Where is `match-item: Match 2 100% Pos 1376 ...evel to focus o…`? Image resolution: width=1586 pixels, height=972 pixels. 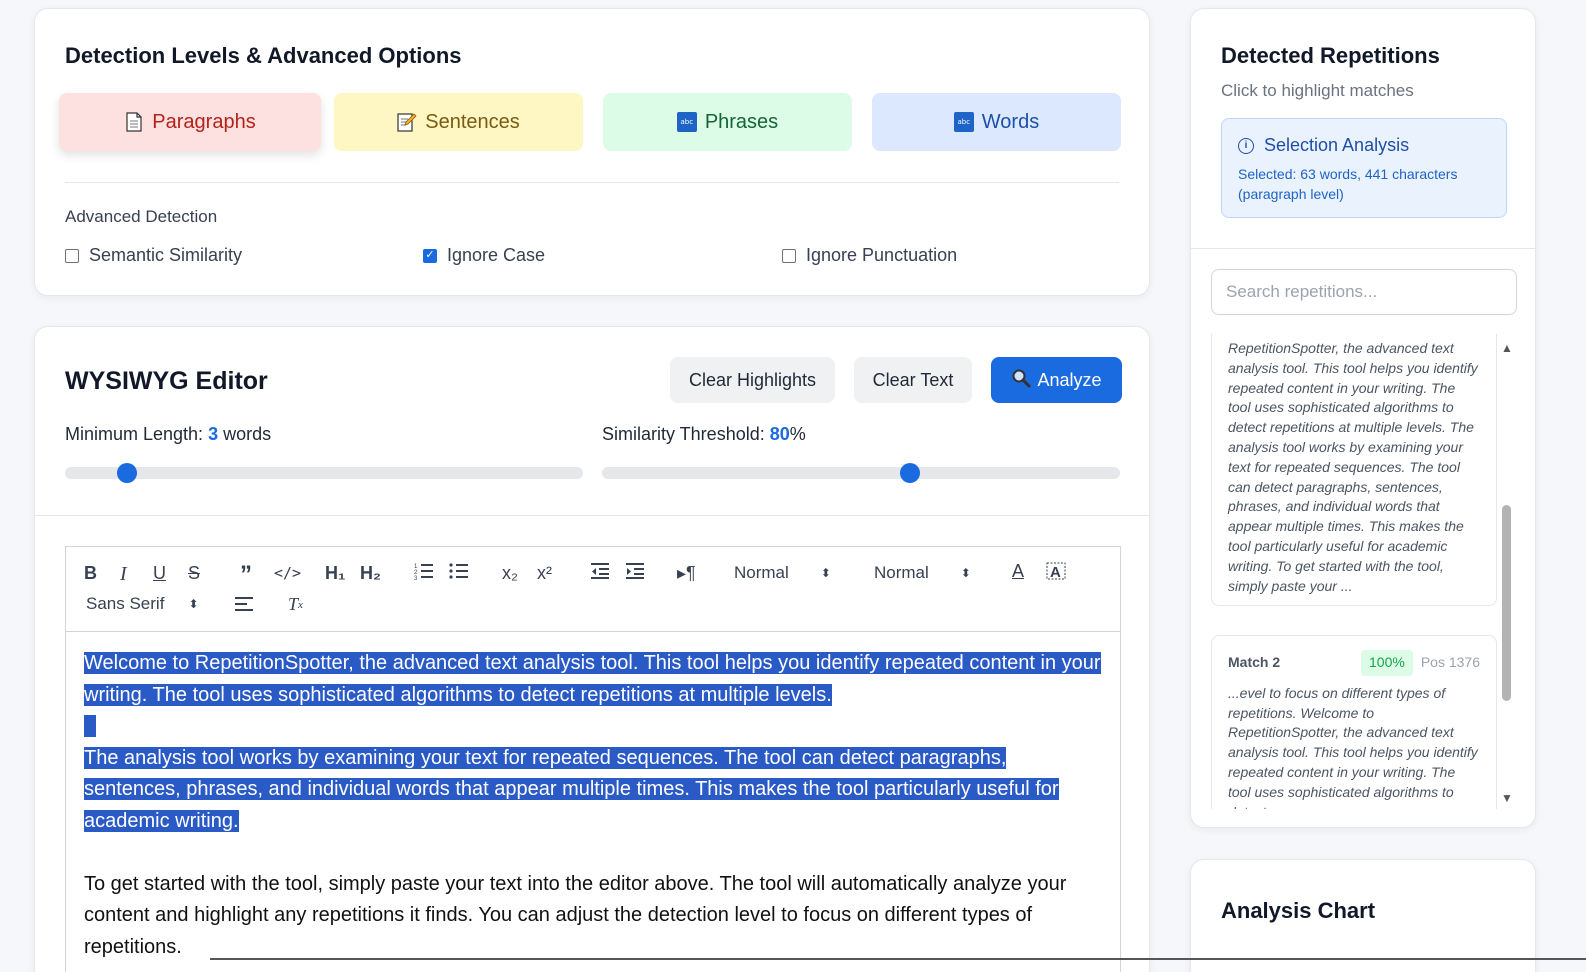 match-item: Match 2 100% Pos 1376 ...evel to focus o… is located at coordinates (1354, 722).